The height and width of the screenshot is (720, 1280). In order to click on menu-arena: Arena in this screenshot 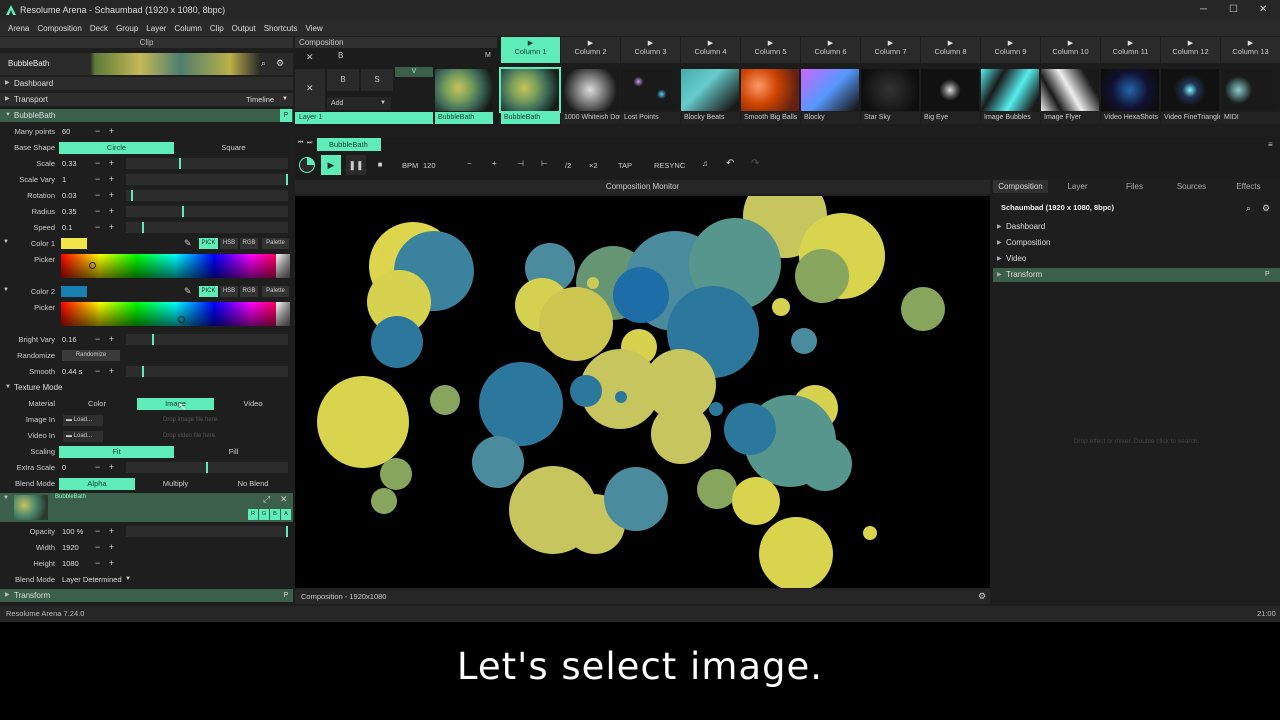, I will do `click(18, 28)`.